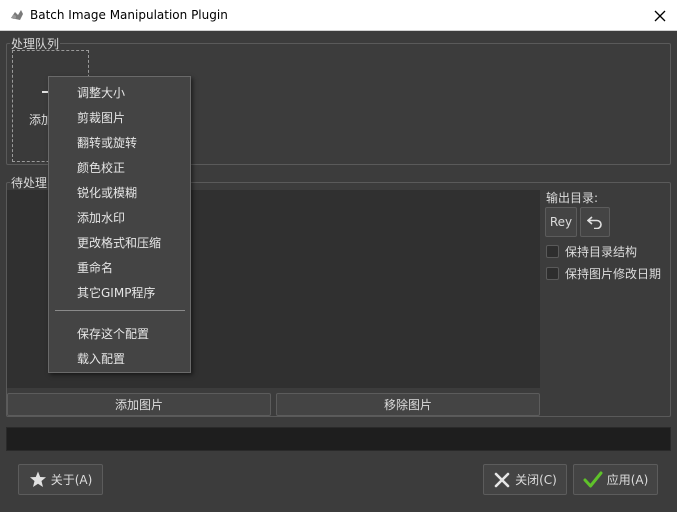  Describe the element at coordinates (101, 358) in the screenshot. I see `menu-item-load-config: 载入配置` at that location.